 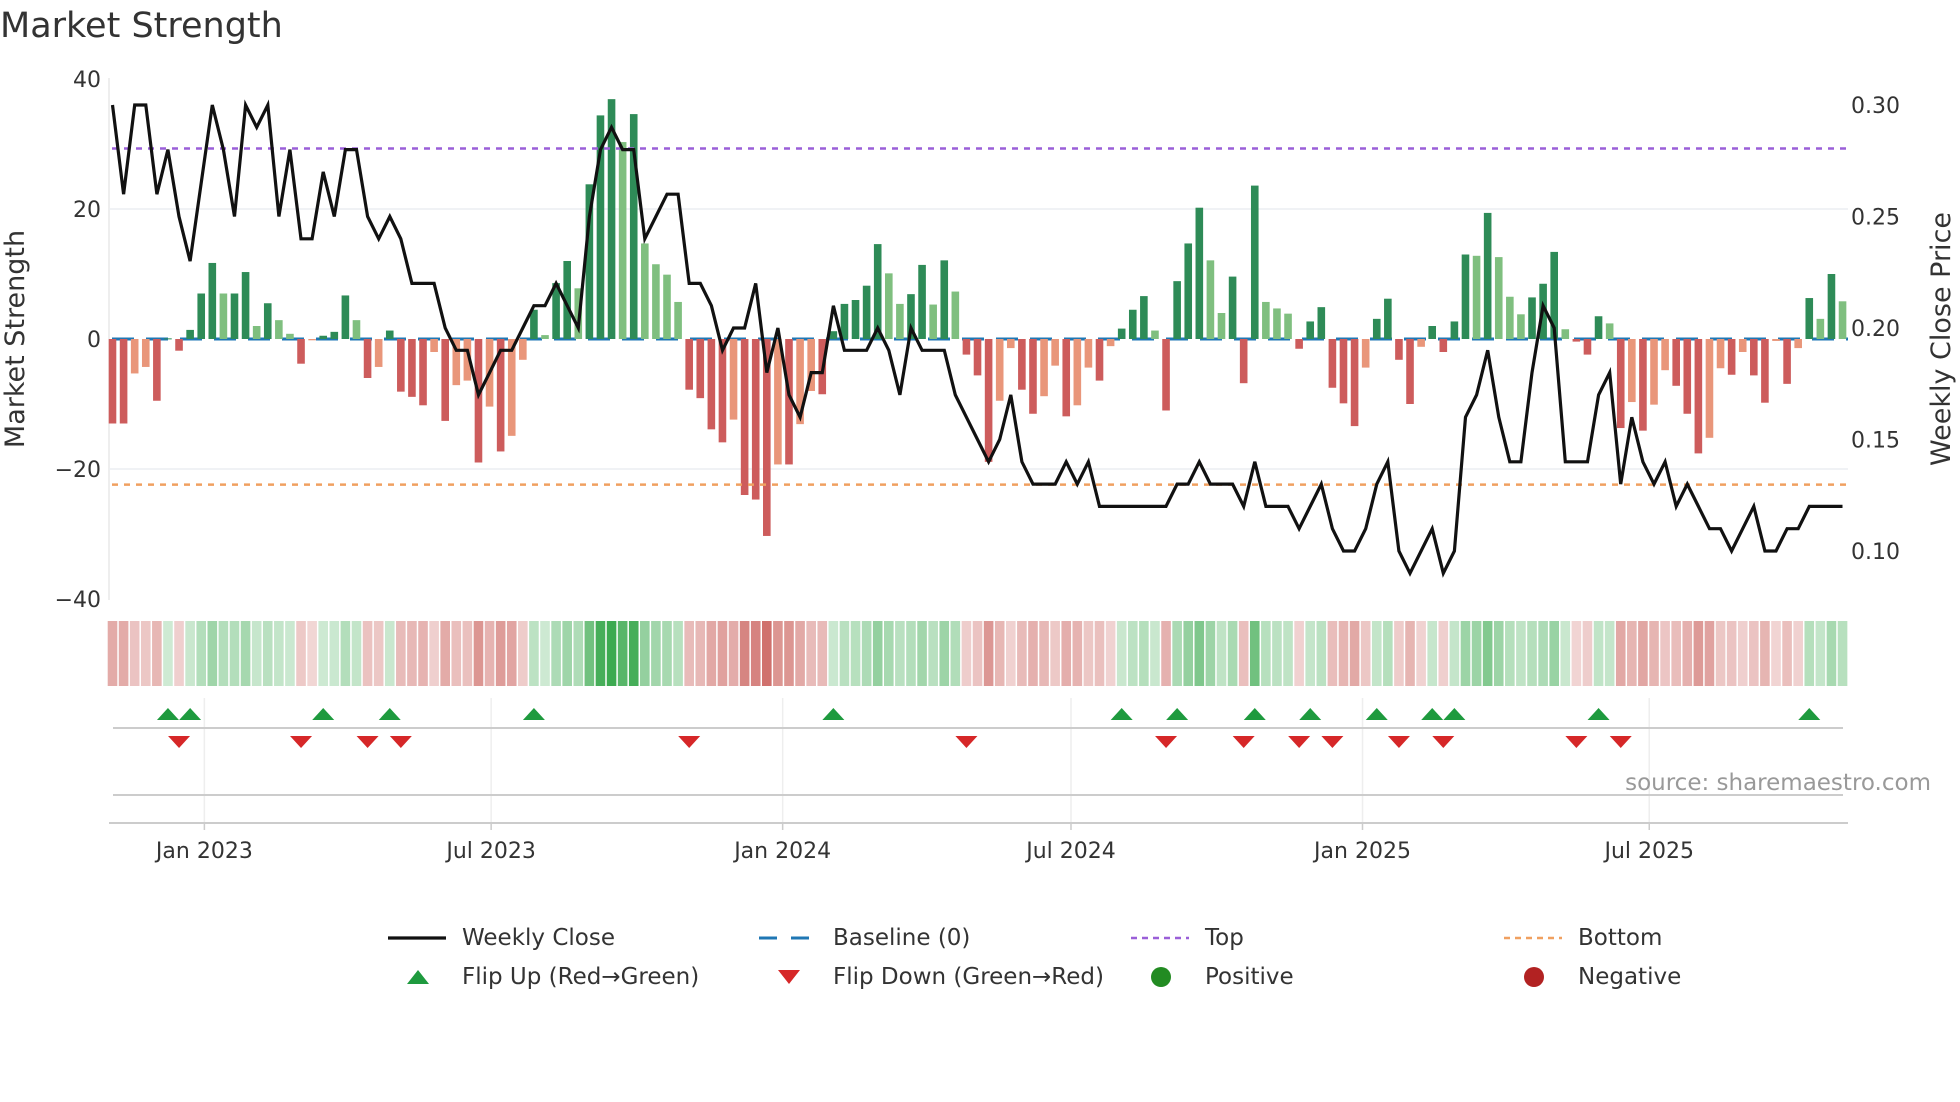 What do you see at coordinates (1875, 106) in the screenshot?
I see `y2-tick-label: 0.30` at bounding box center [1875, 106].